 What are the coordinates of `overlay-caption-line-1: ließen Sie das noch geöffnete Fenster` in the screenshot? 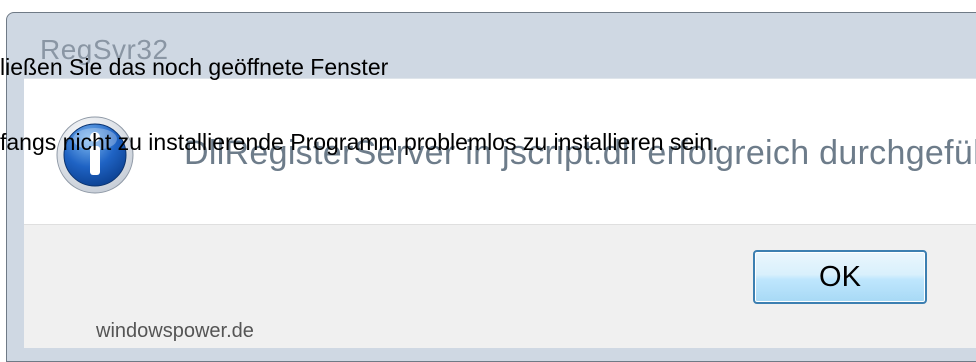 It's located at (194, 67).